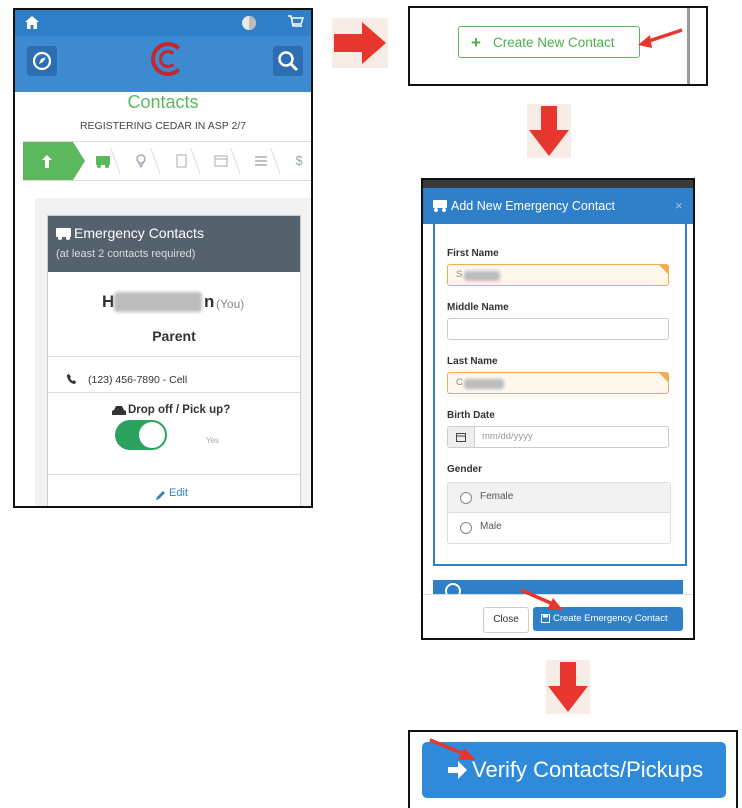 The image size is (742, 808). What do you see at coordinates (163, 126) in the screenshot?
I see `registering-subtitle: REGISTERING CEDAR IN ASP 2/7` at bounding box center [163, 126].